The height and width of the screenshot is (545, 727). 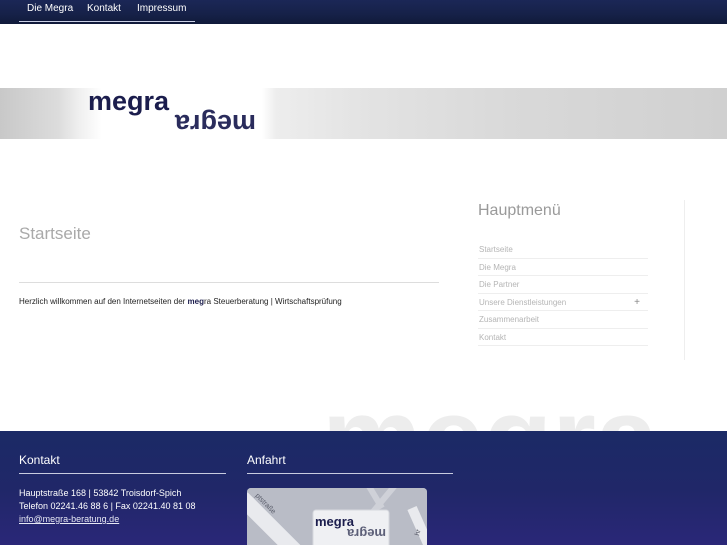 What do you see at coordinates (563, 337) in the screenshot?
I see `menu-item-kontakt: Kontakt` at bounding box center [563, 337].